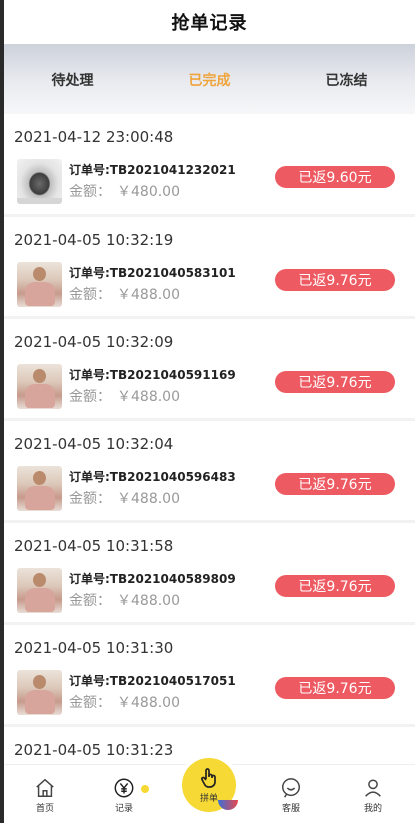  What do you see at coordinates (373, 788) in the screenshot?
I see `user-icon` at bounding box center [373, 788].